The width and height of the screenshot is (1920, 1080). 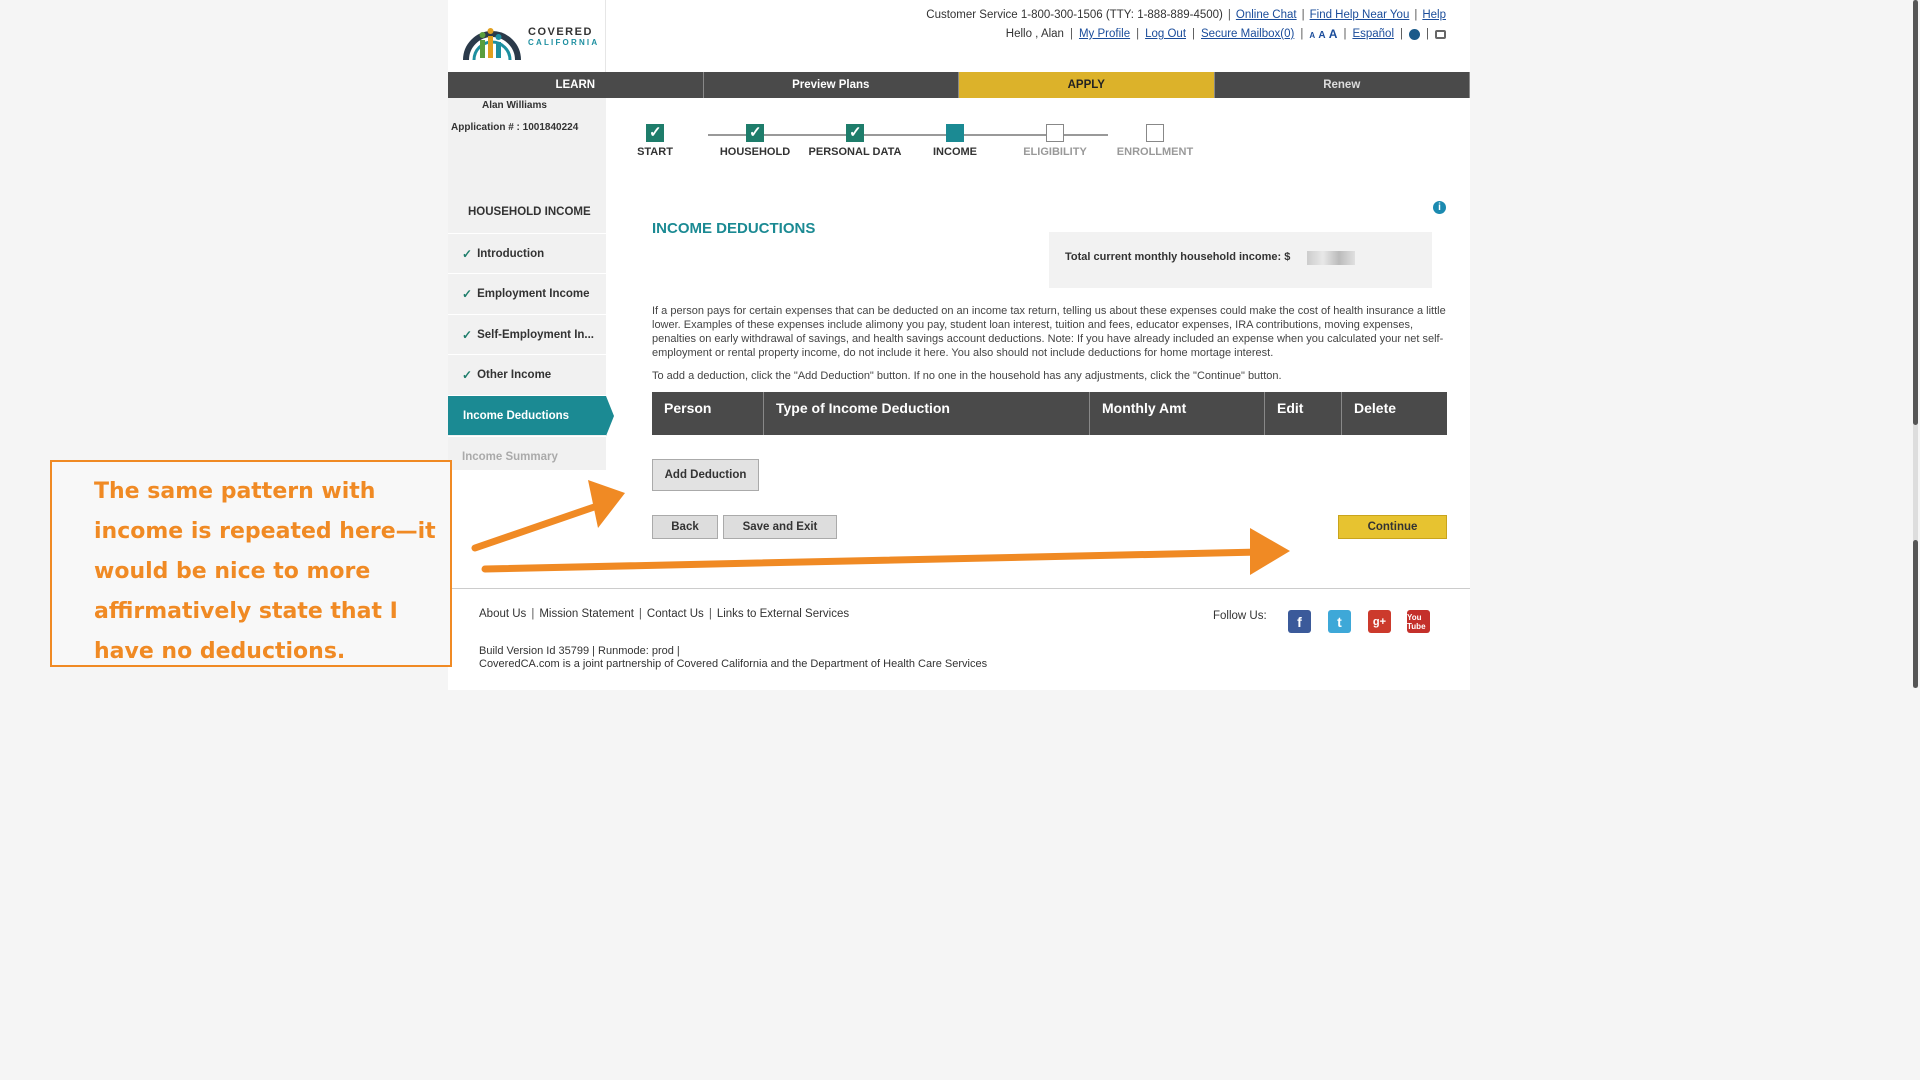 I want to click on arrow-to-add-deduction, so click(x=548, y=516).